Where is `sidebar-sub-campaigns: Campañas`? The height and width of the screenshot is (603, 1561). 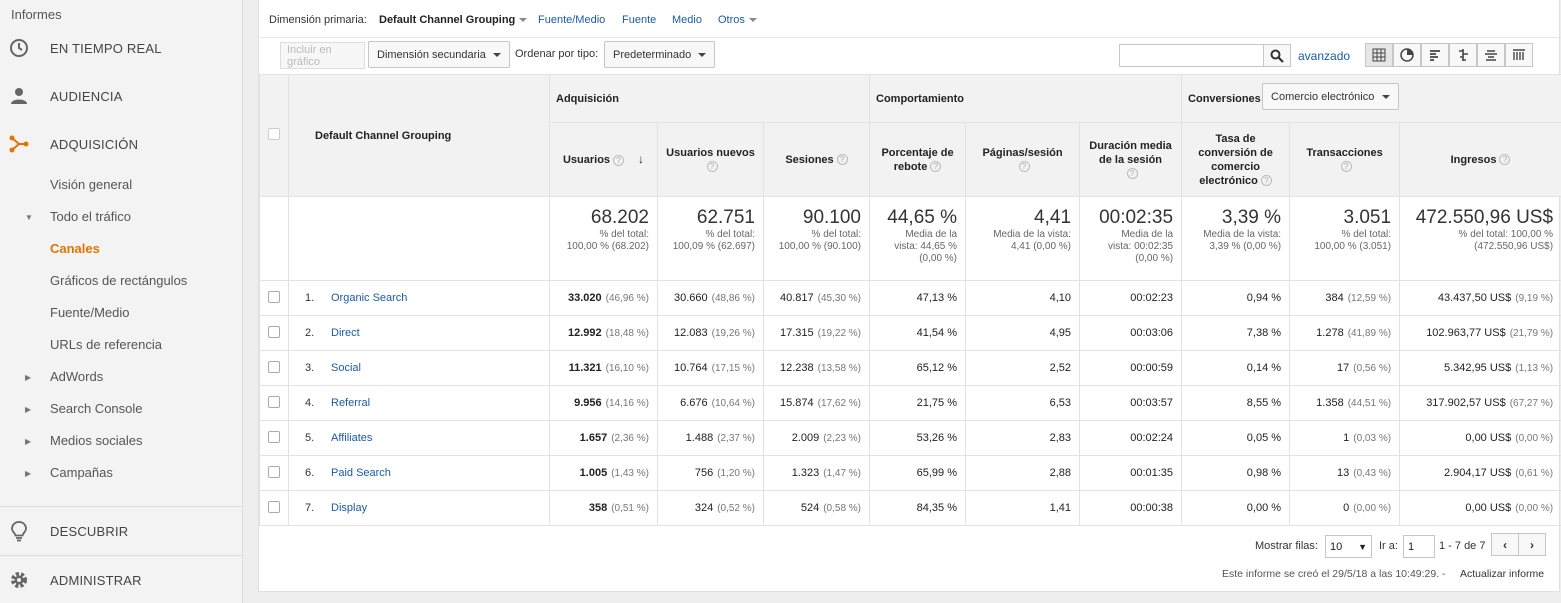
sidebar-sub-campaigns: Campañas is located at coordinates (81, 472).